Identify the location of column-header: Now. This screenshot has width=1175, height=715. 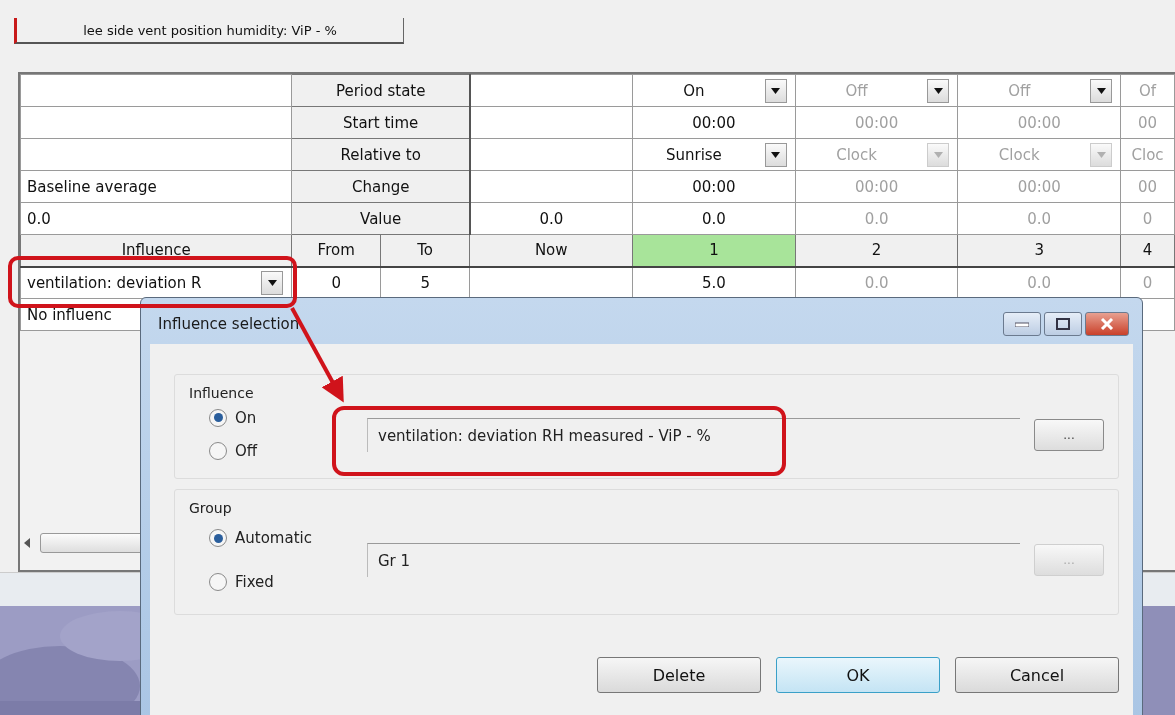
(551, 250).